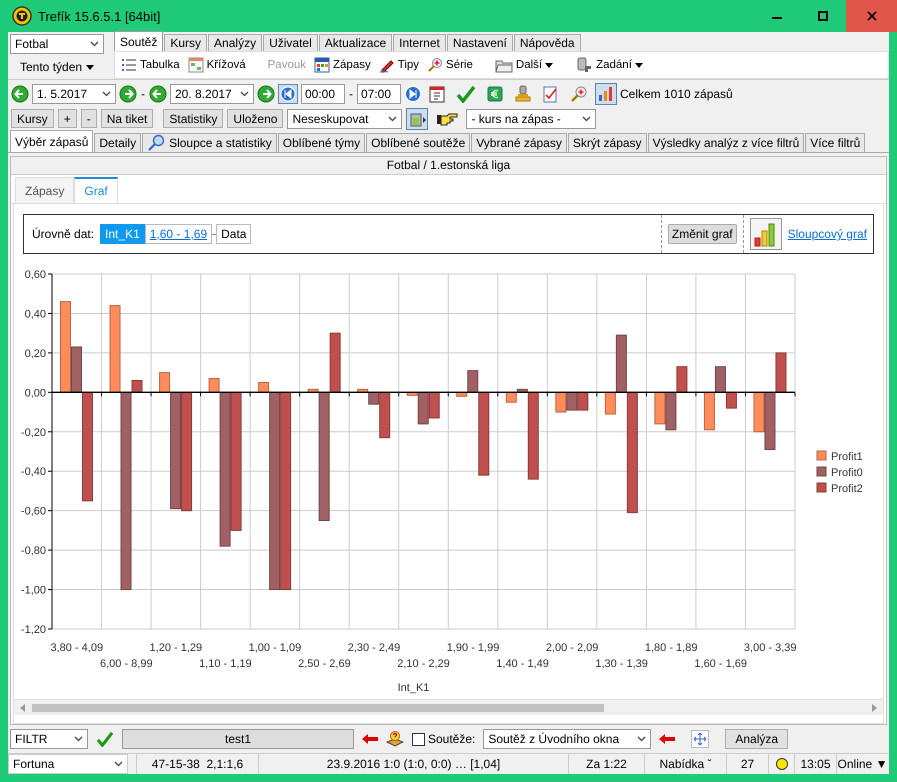 The image size is (897, 782). What do you see at coordinates (209, 142) in the screenshot?
I see `tab: Sloupce a statistiky` at bounding box center [209, 142].